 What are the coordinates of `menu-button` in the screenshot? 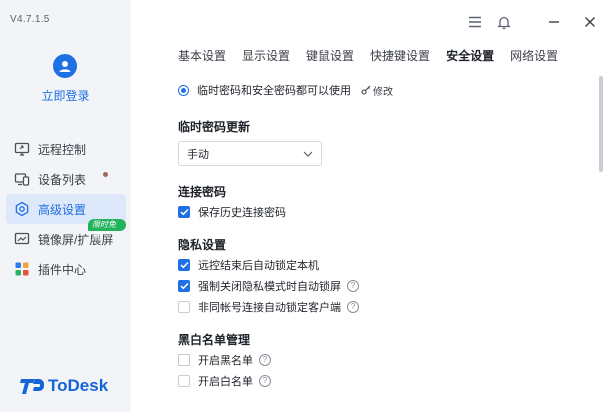 It's located at (475, 22).